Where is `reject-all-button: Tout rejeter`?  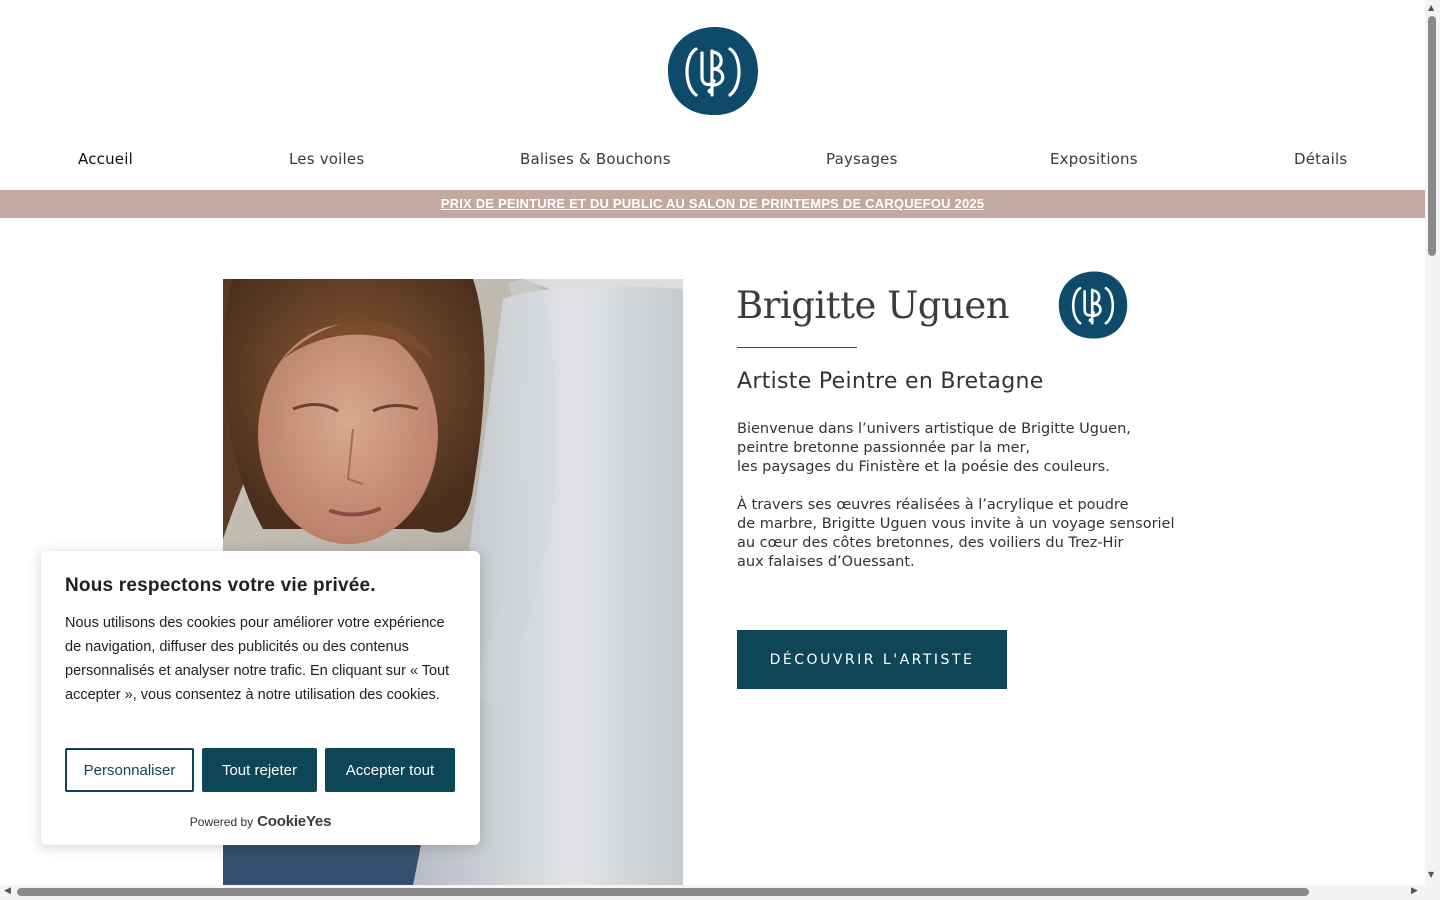
reject-all-button: Tout rejeter is located at coordinates (259, 770).